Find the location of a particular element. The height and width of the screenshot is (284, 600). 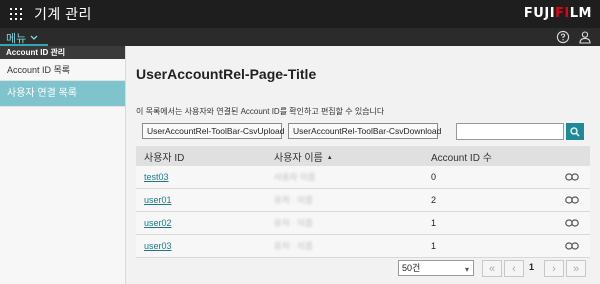

user-id-link: user02 is located at coordinates (158, 223).